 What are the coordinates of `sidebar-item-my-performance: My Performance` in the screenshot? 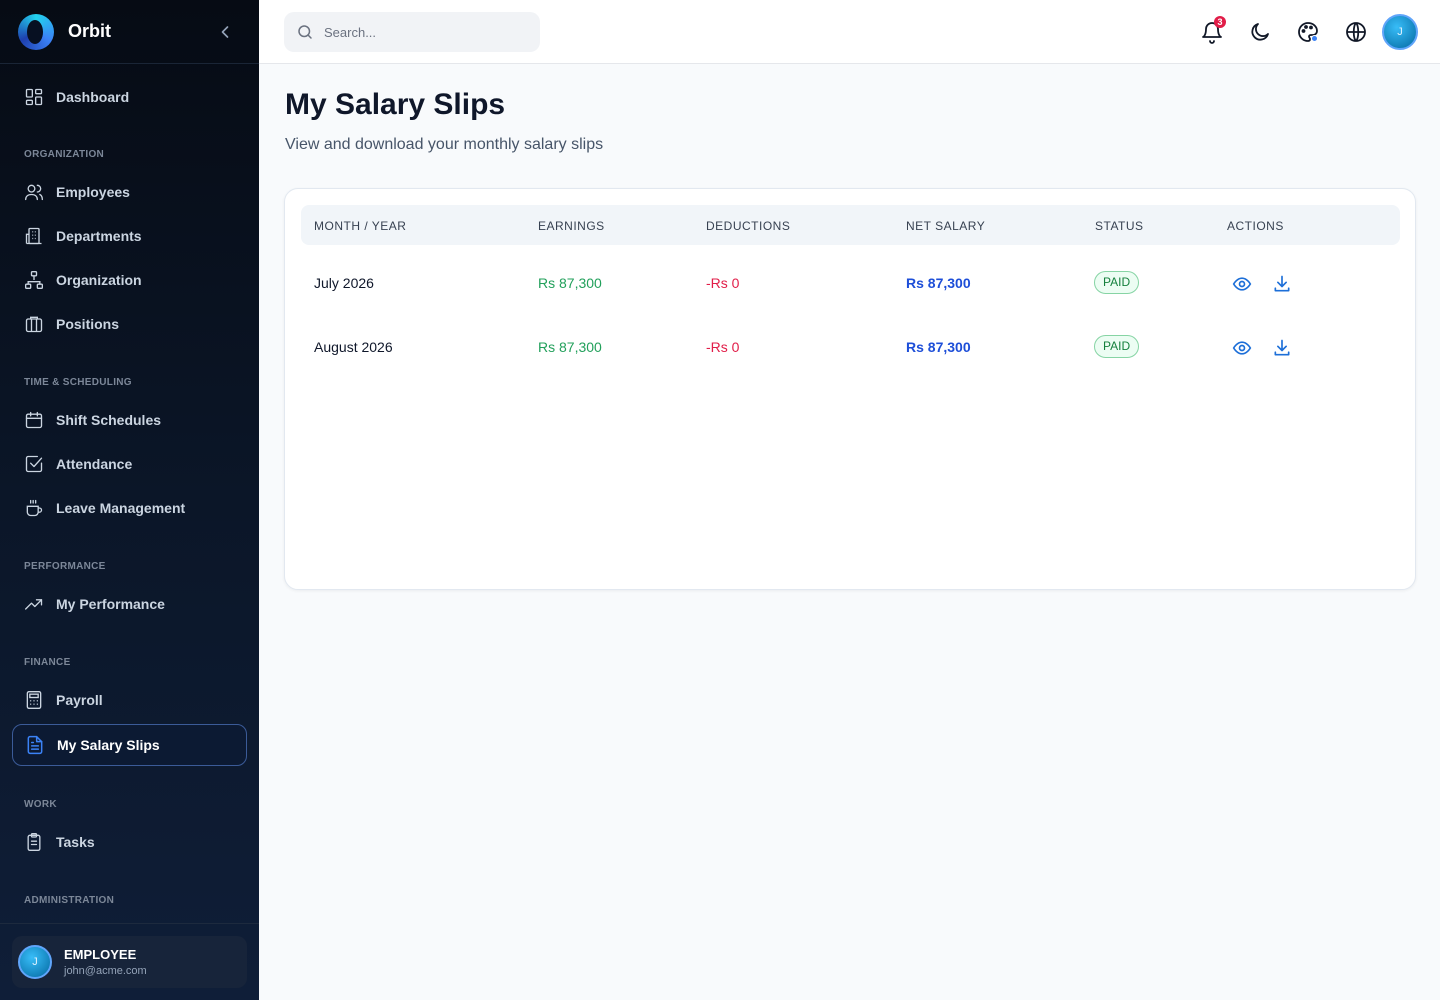 It's located at (129, 604).